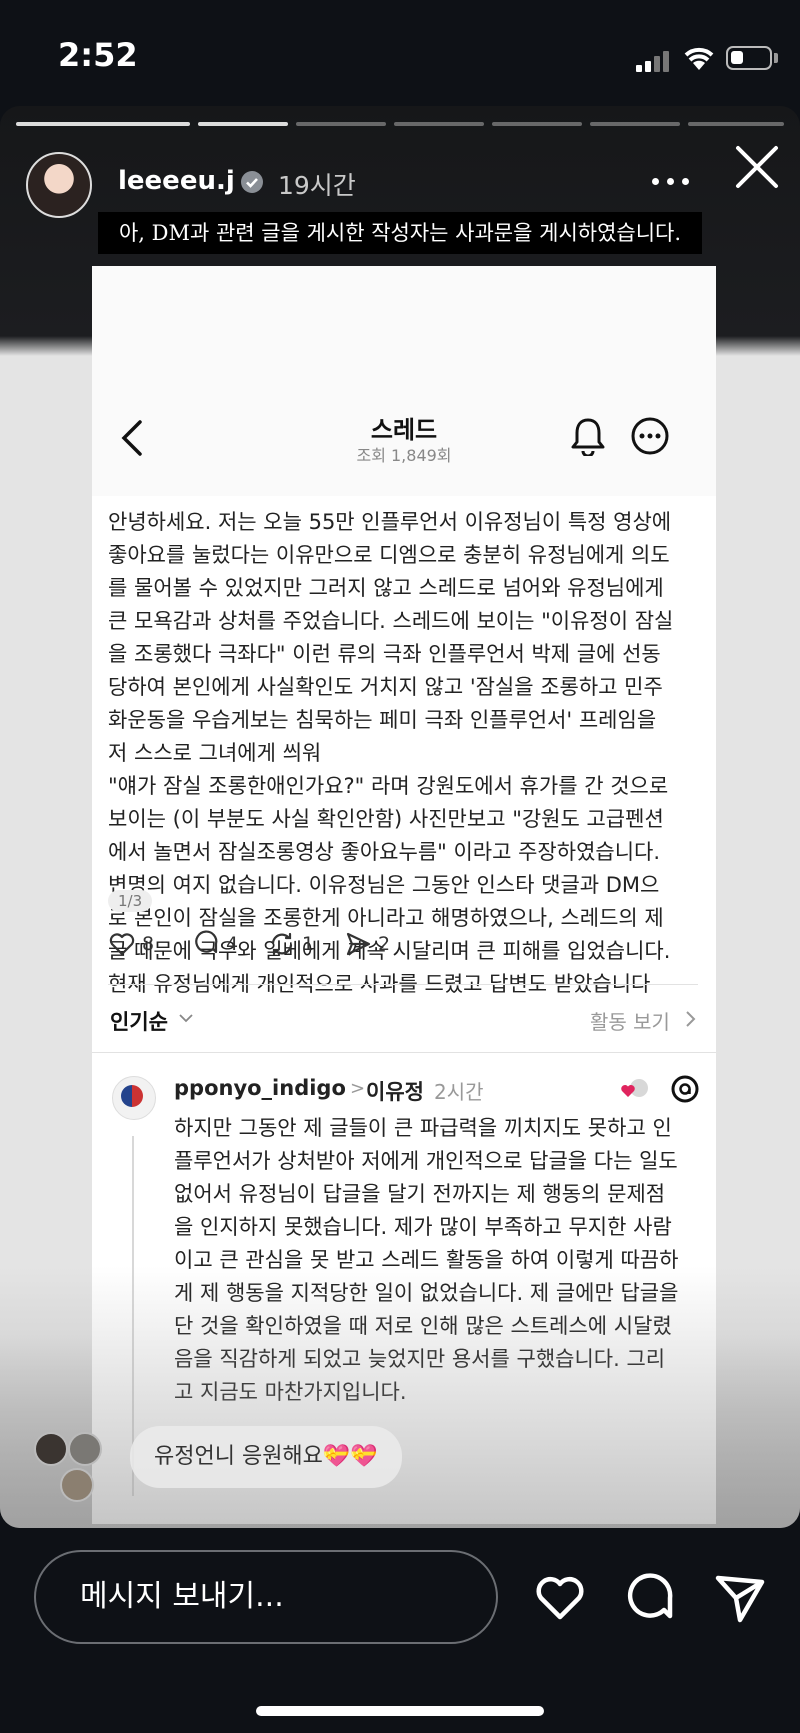 The image size is (800, 1733). I want to click on threads-logo-icon, so click(685, 1089).